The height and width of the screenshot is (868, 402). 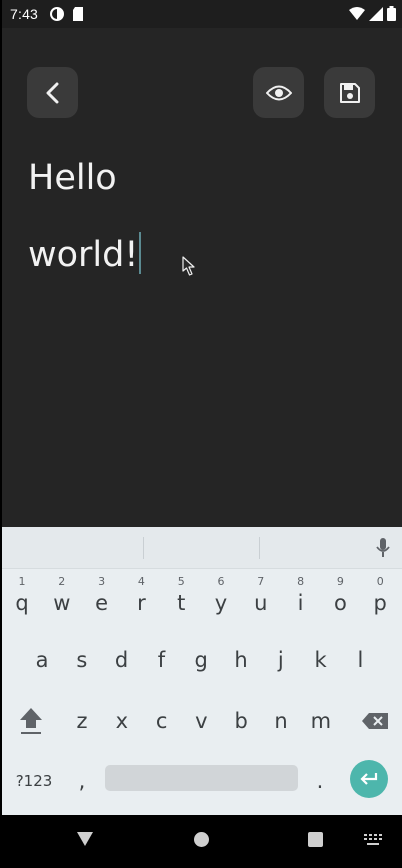 I want to click on key-label: q, so click(x=22, y=603).